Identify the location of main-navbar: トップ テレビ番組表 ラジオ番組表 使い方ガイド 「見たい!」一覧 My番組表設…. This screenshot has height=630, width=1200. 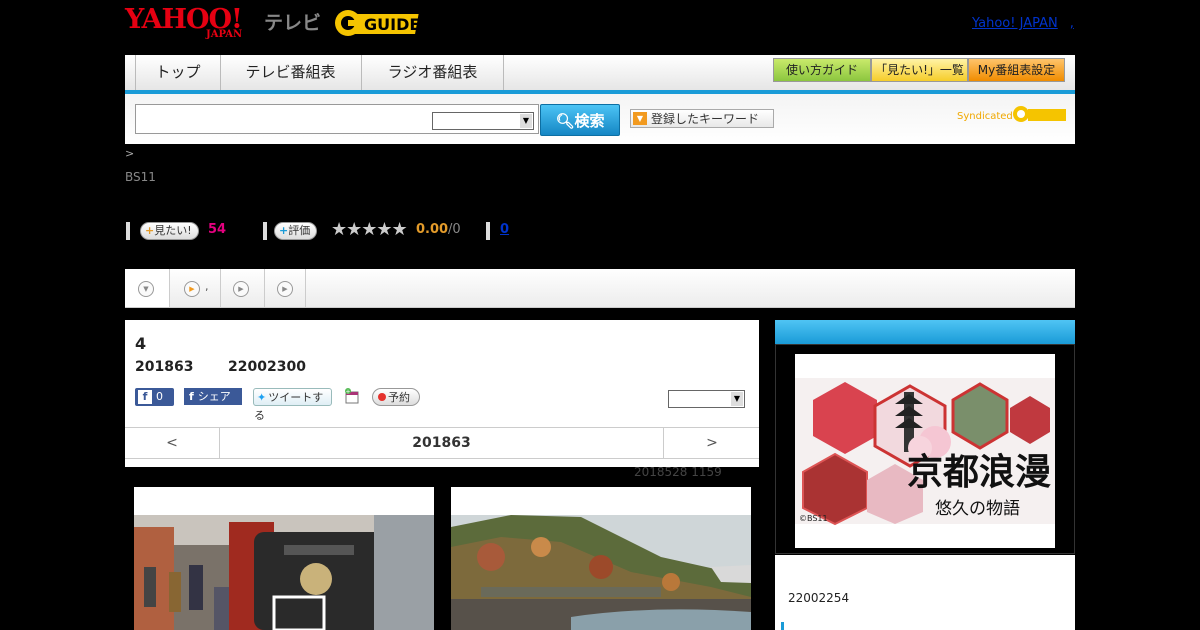
(600, 74).